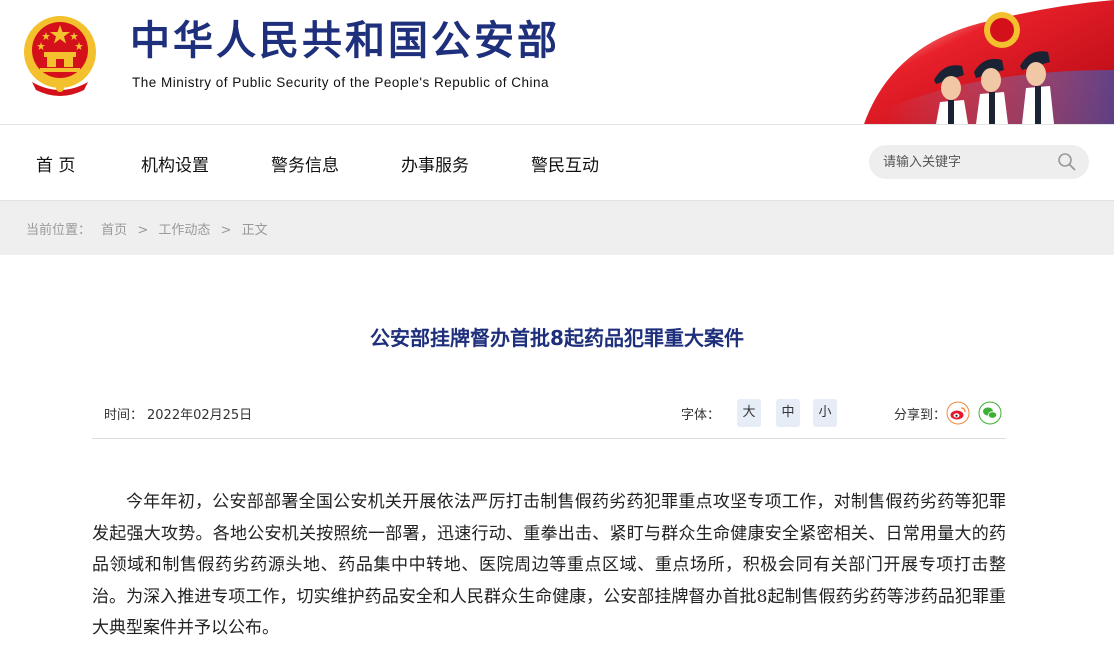  What do you see at coordinates (557, 338) in the screenshot?
I see `article-title: 公安部挂牌督办首批8起药品犯罪重大案件` at bounding box center [557, 338].